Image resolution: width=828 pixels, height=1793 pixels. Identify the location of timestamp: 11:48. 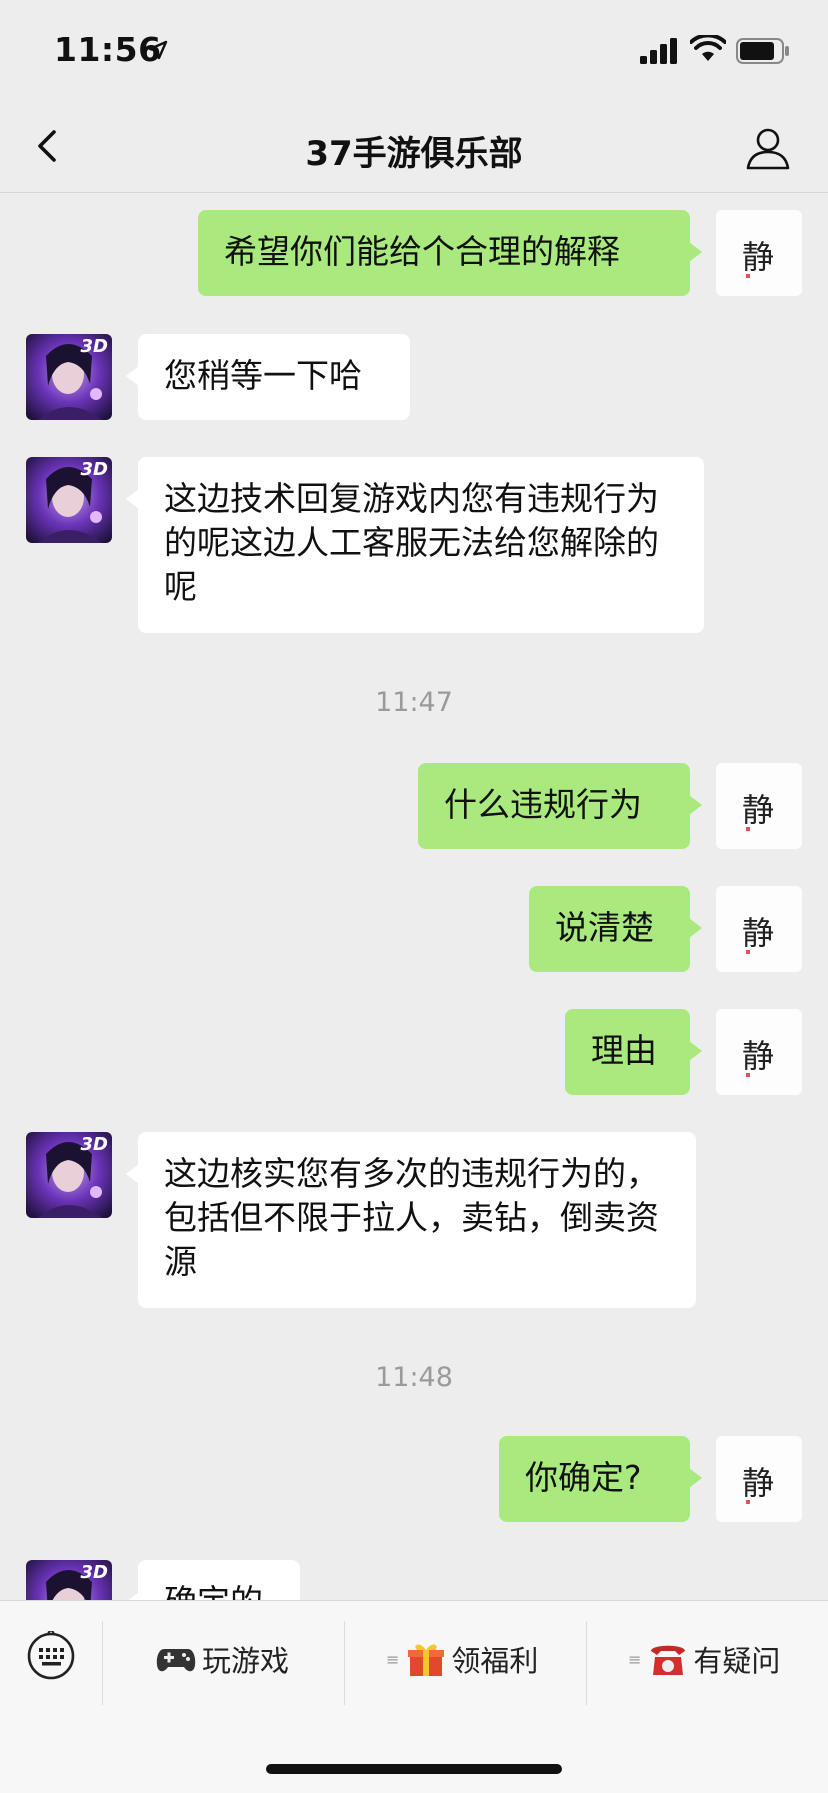
(414, 1377).